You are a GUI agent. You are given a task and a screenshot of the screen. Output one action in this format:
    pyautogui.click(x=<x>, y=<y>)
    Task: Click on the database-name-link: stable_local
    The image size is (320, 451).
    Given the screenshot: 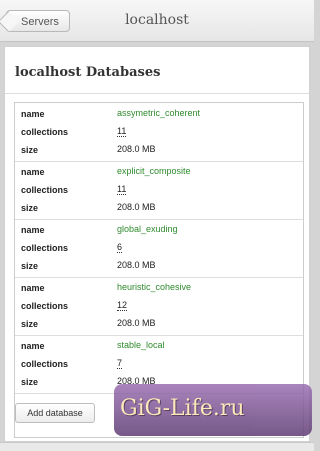 What is the action you would take?
    pyautogui.click(x=141, y=345)
    